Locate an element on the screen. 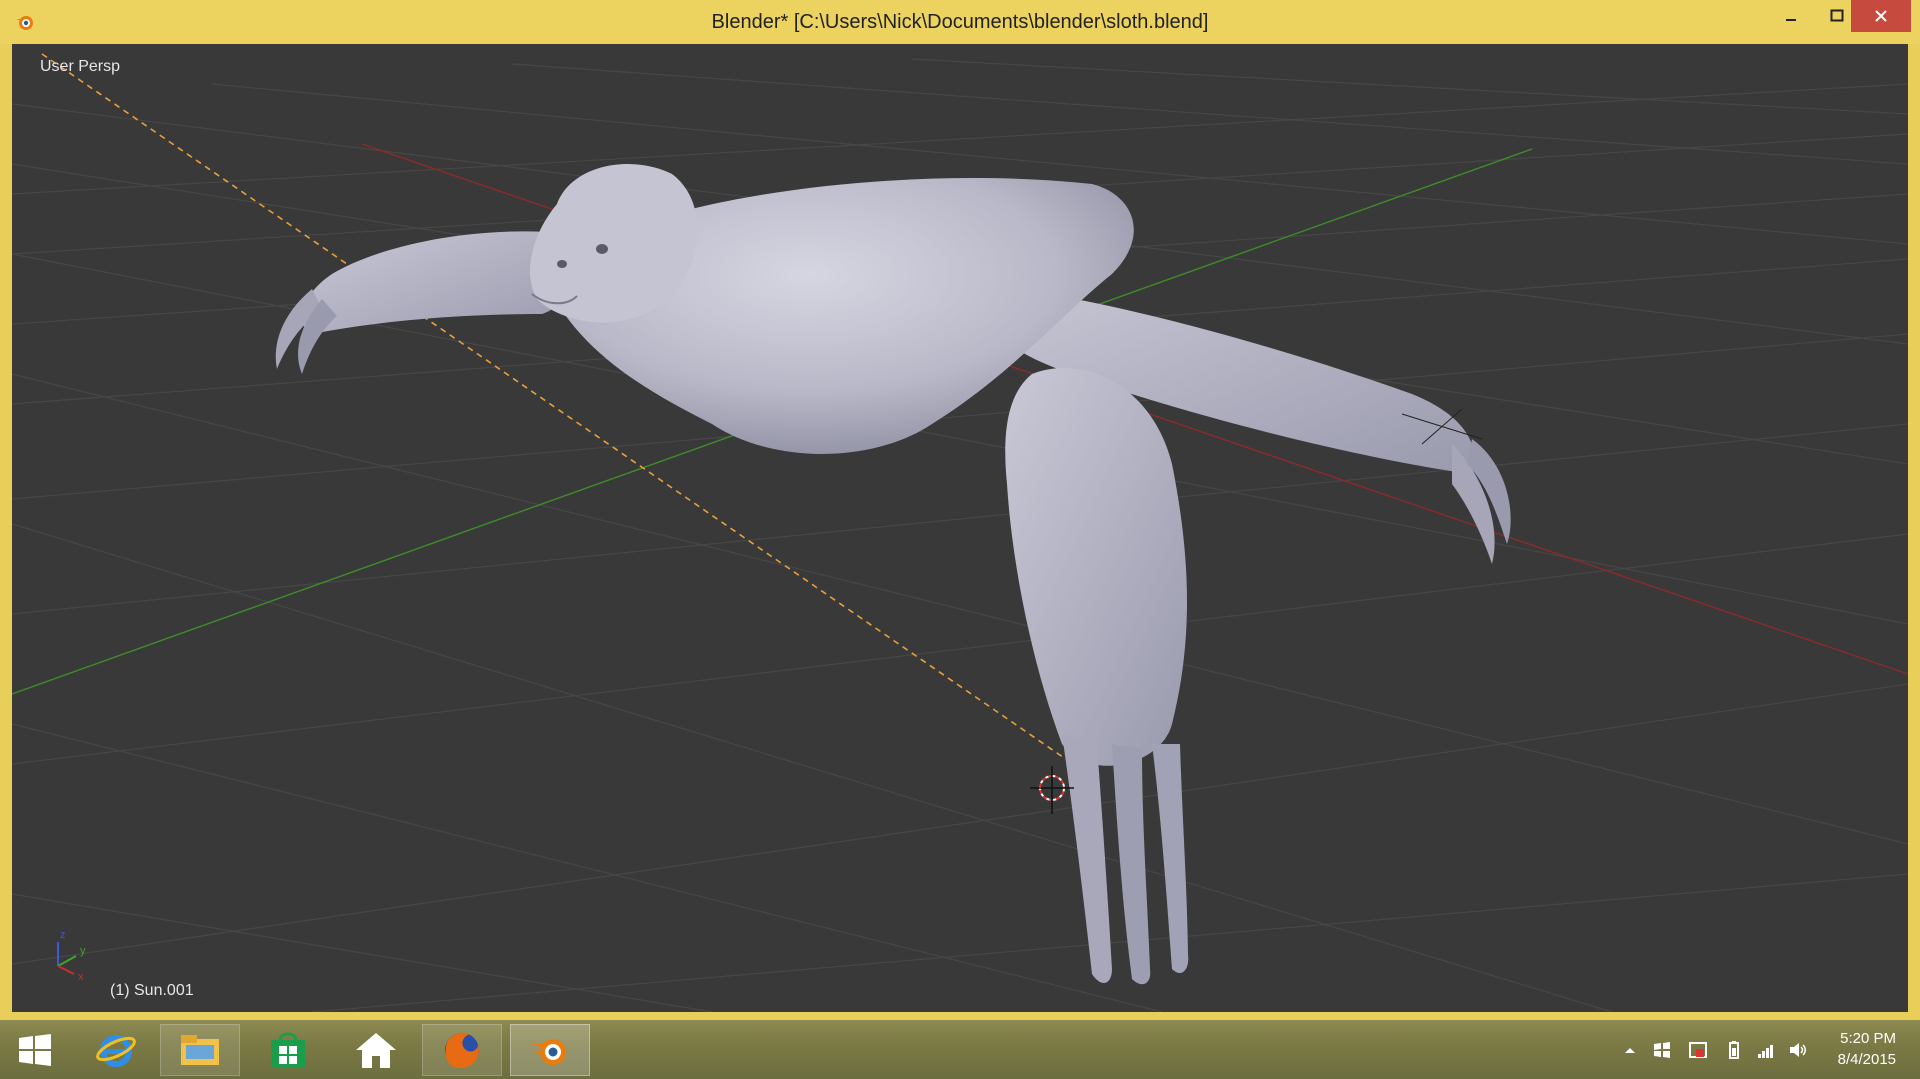  store-icon is located at coordinates (288, 1050).